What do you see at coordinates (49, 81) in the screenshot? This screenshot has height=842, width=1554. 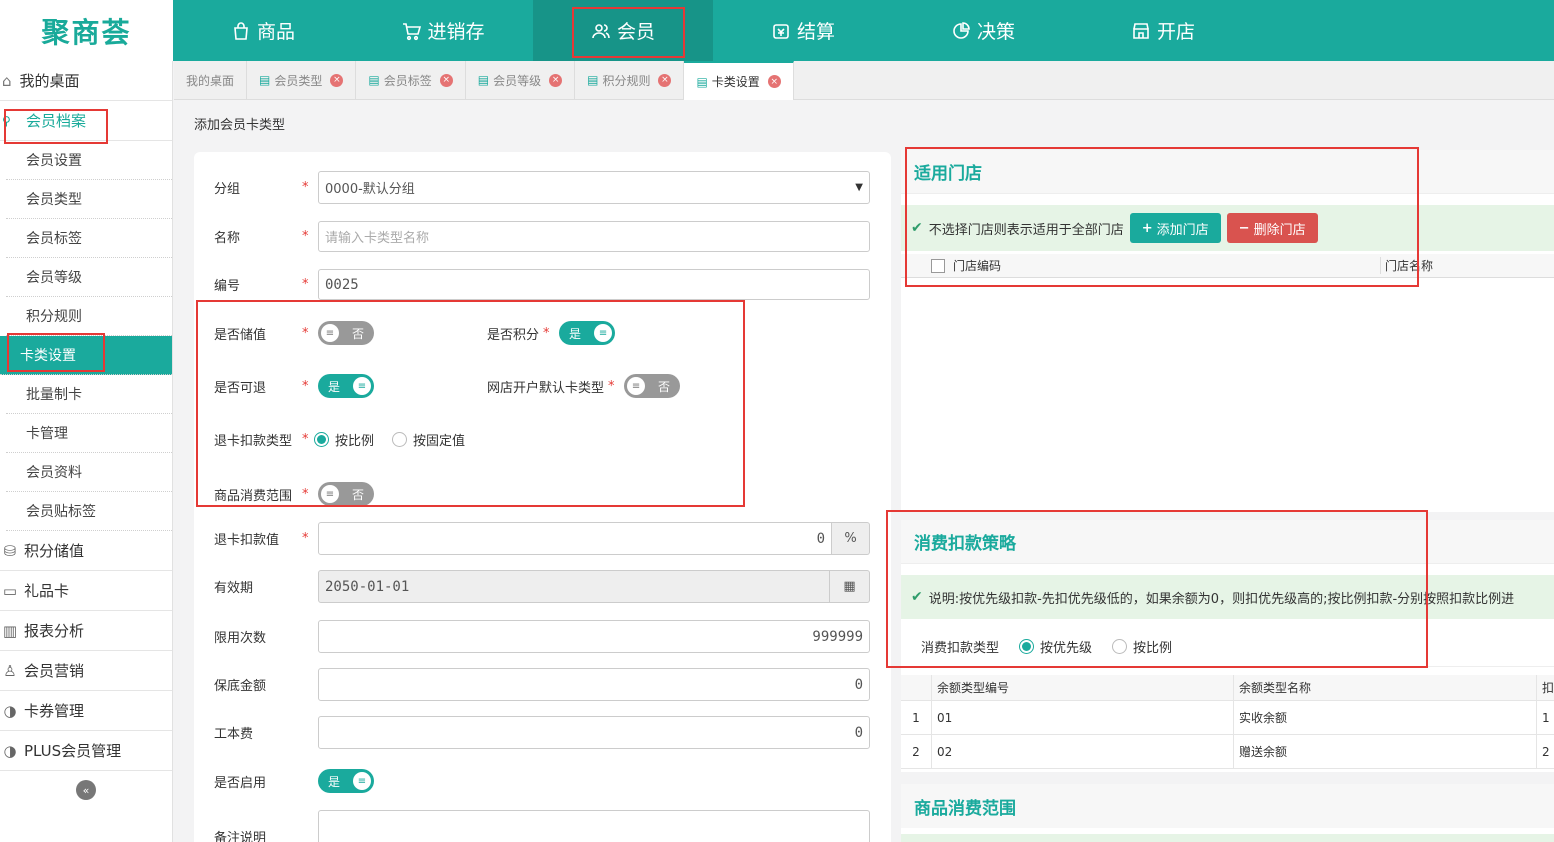 I see `sidebar-desk-label: 我的桌面` at bounding box center [49, 81].